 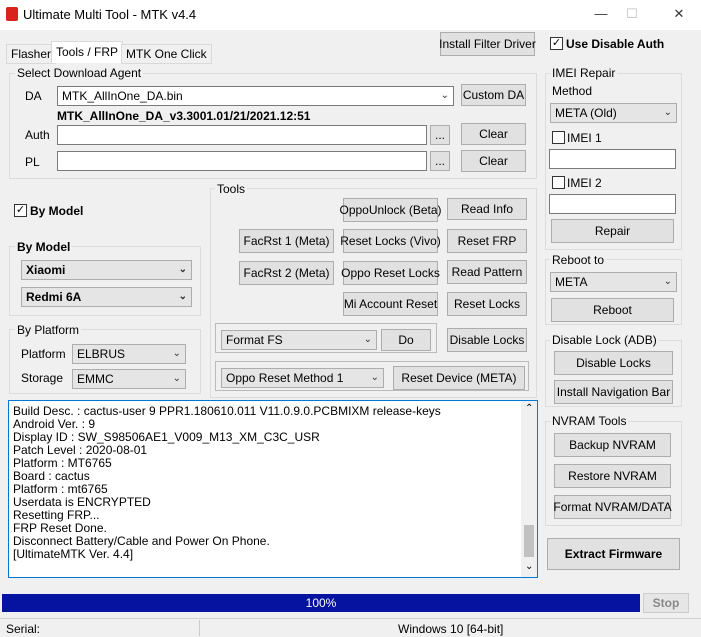 I want to click on use-disable-auth-checkbox: ✓, so click(x=556, y=43).